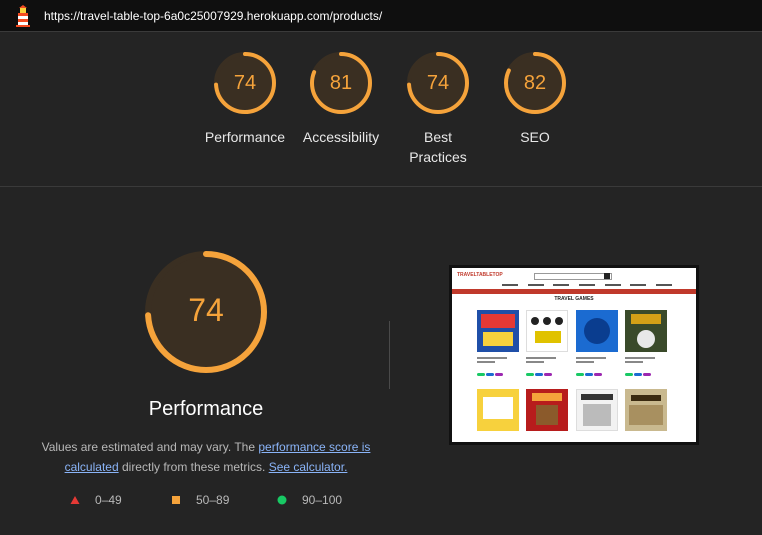  I want to click on gauge-score: 82, so click(535, 83).